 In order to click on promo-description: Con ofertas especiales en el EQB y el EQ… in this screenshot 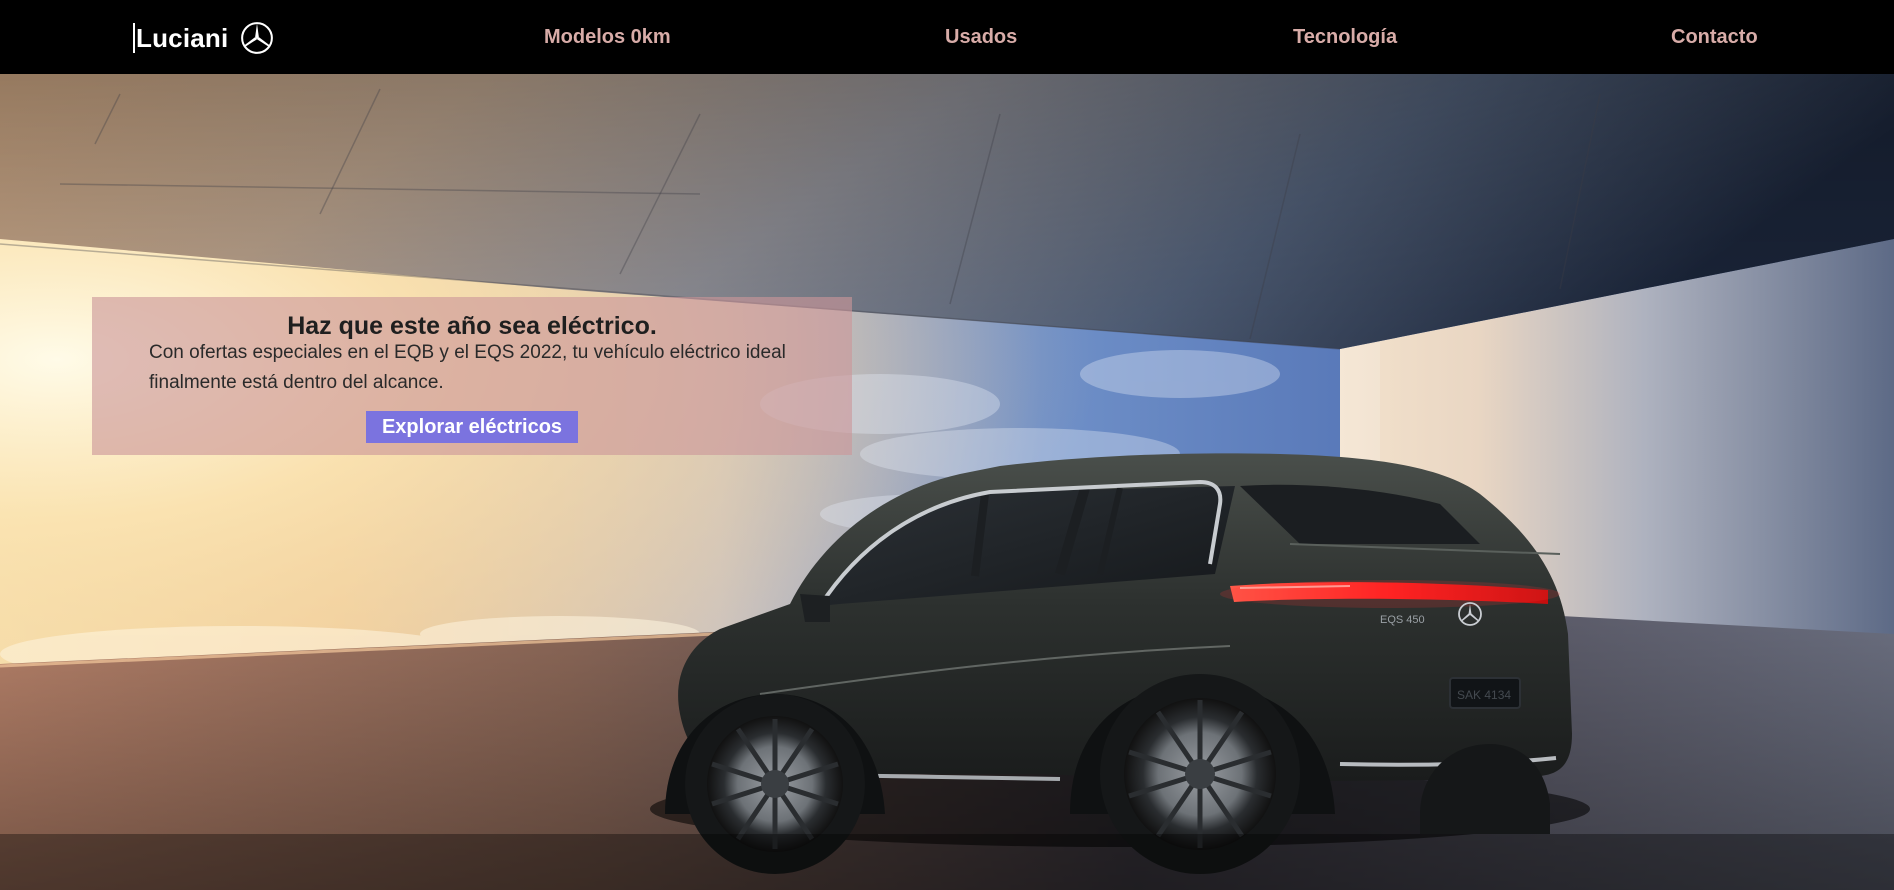, I will do `click(467, 367)`.